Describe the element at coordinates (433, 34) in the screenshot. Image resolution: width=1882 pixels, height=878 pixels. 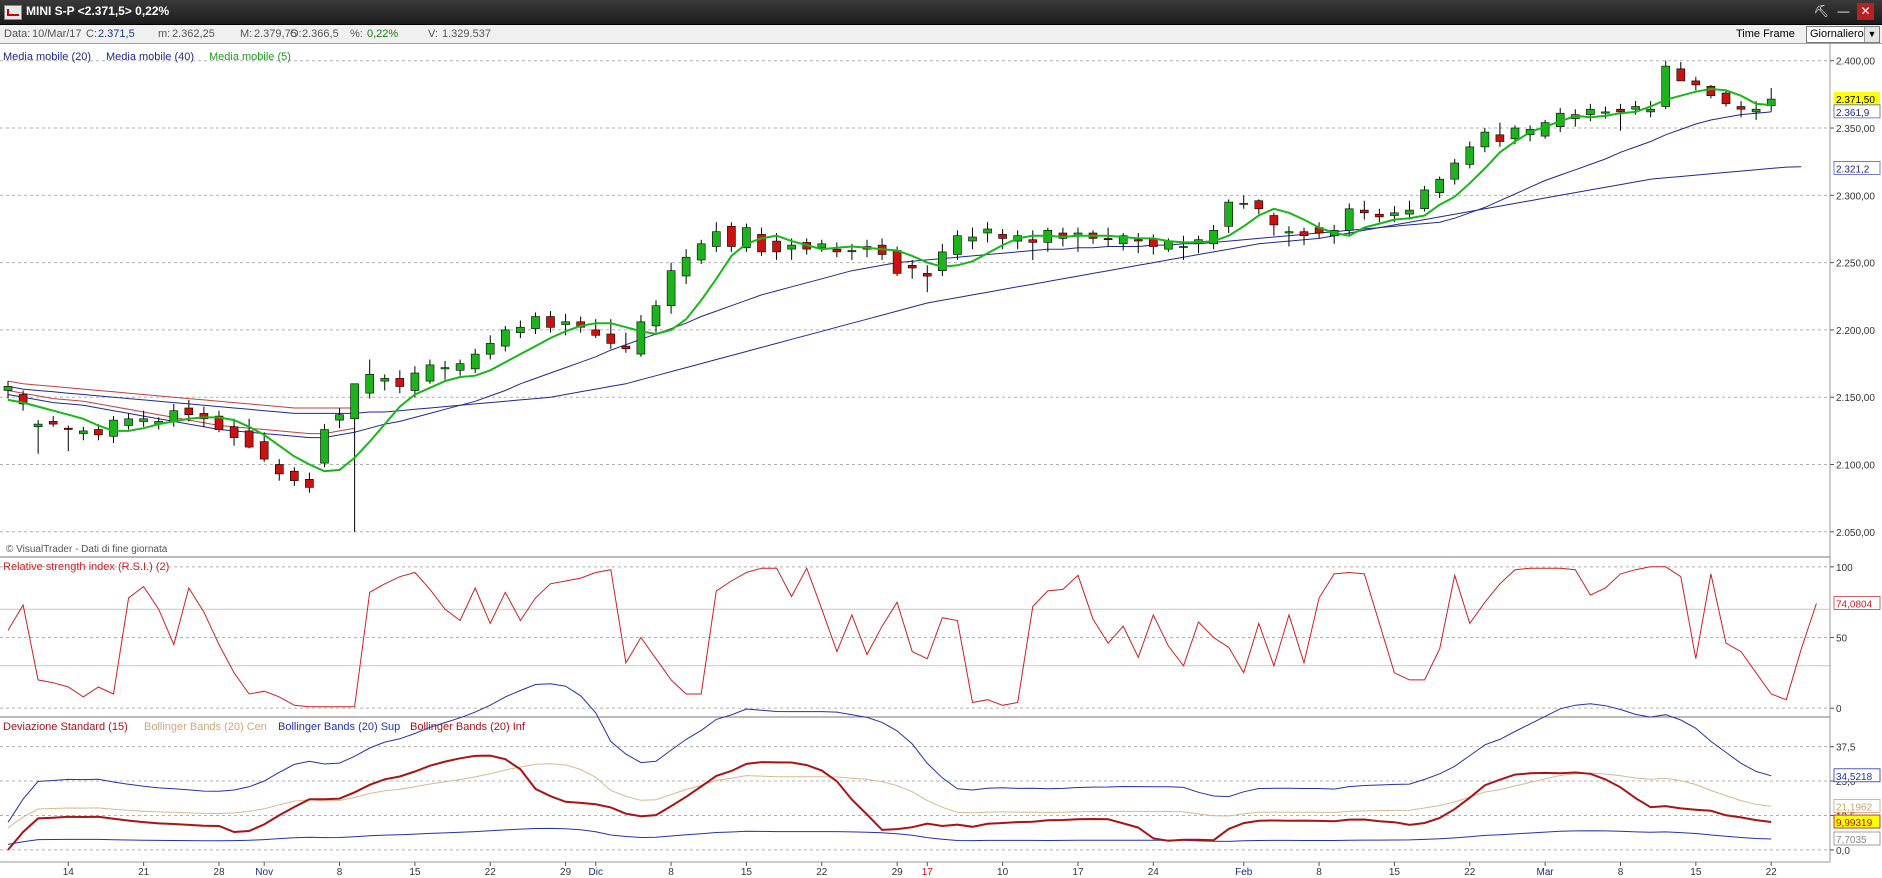
I see `volume-label: V:` at that location.